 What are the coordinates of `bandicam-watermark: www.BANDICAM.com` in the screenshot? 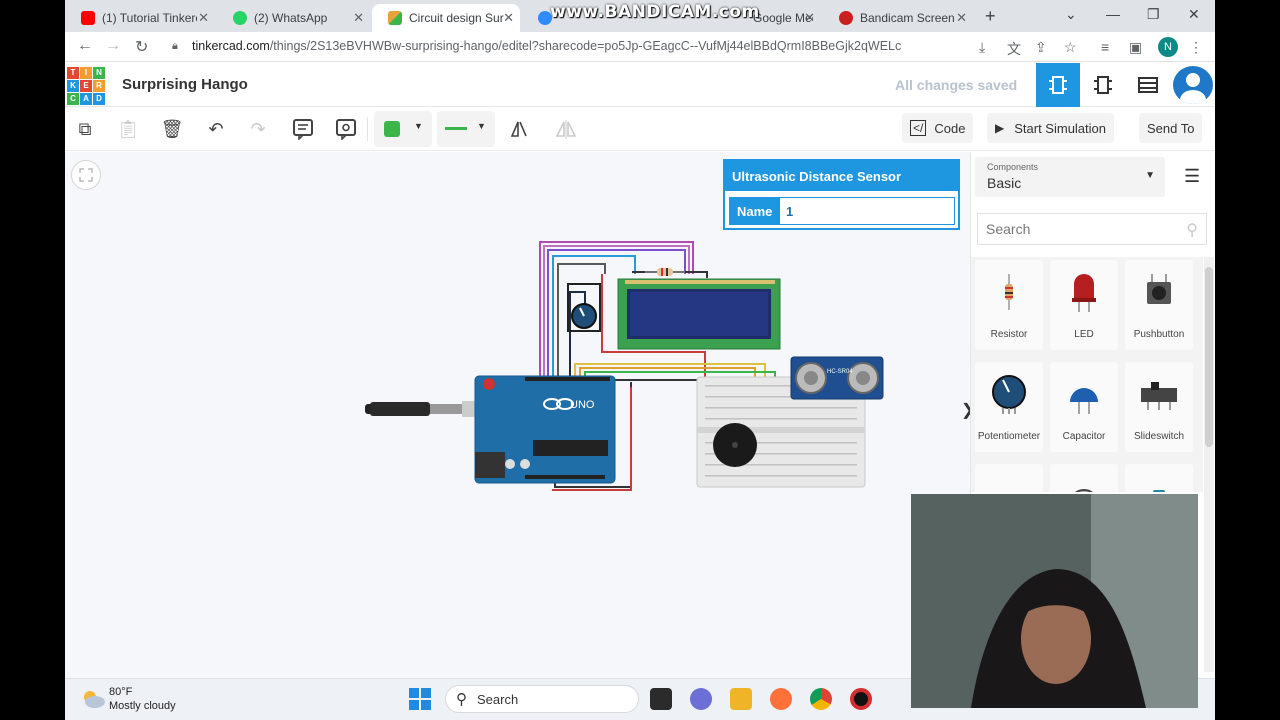 It's located at (655, 12).